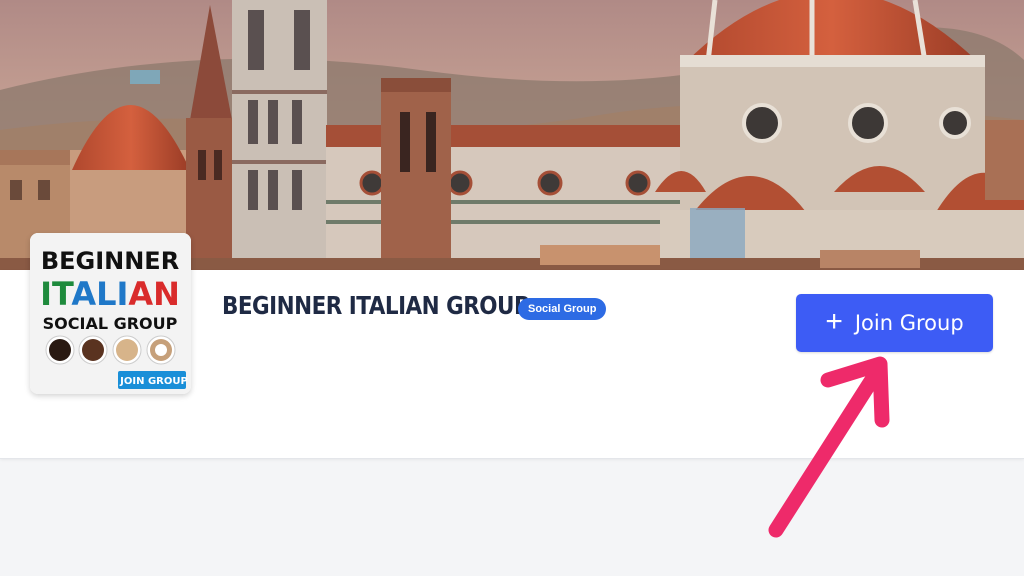 This screenshot has height=576, width=1024. What do you see at coordinates (909, 323) in the screenshot?
I see `join-group-label: Join Group` at bounding box center [909, 323].